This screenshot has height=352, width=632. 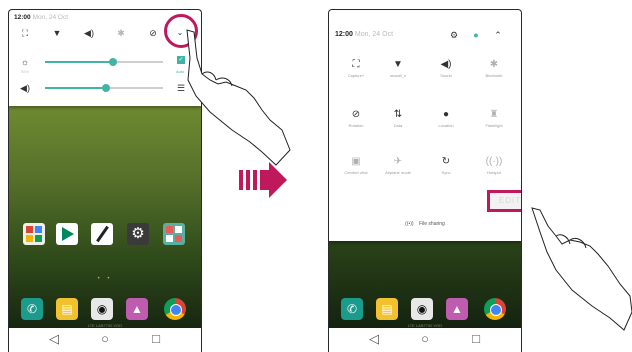 I want to click on tile-icon: ✱, so click(x=494, y=64).